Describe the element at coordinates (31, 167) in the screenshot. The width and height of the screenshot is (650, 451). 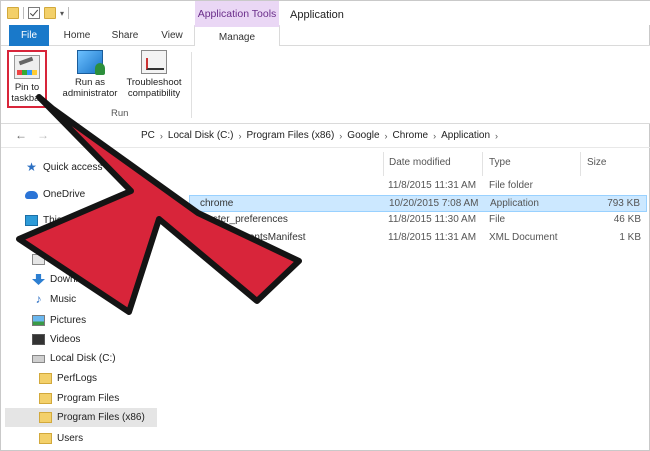
I see `star-icon: ★` at that location.